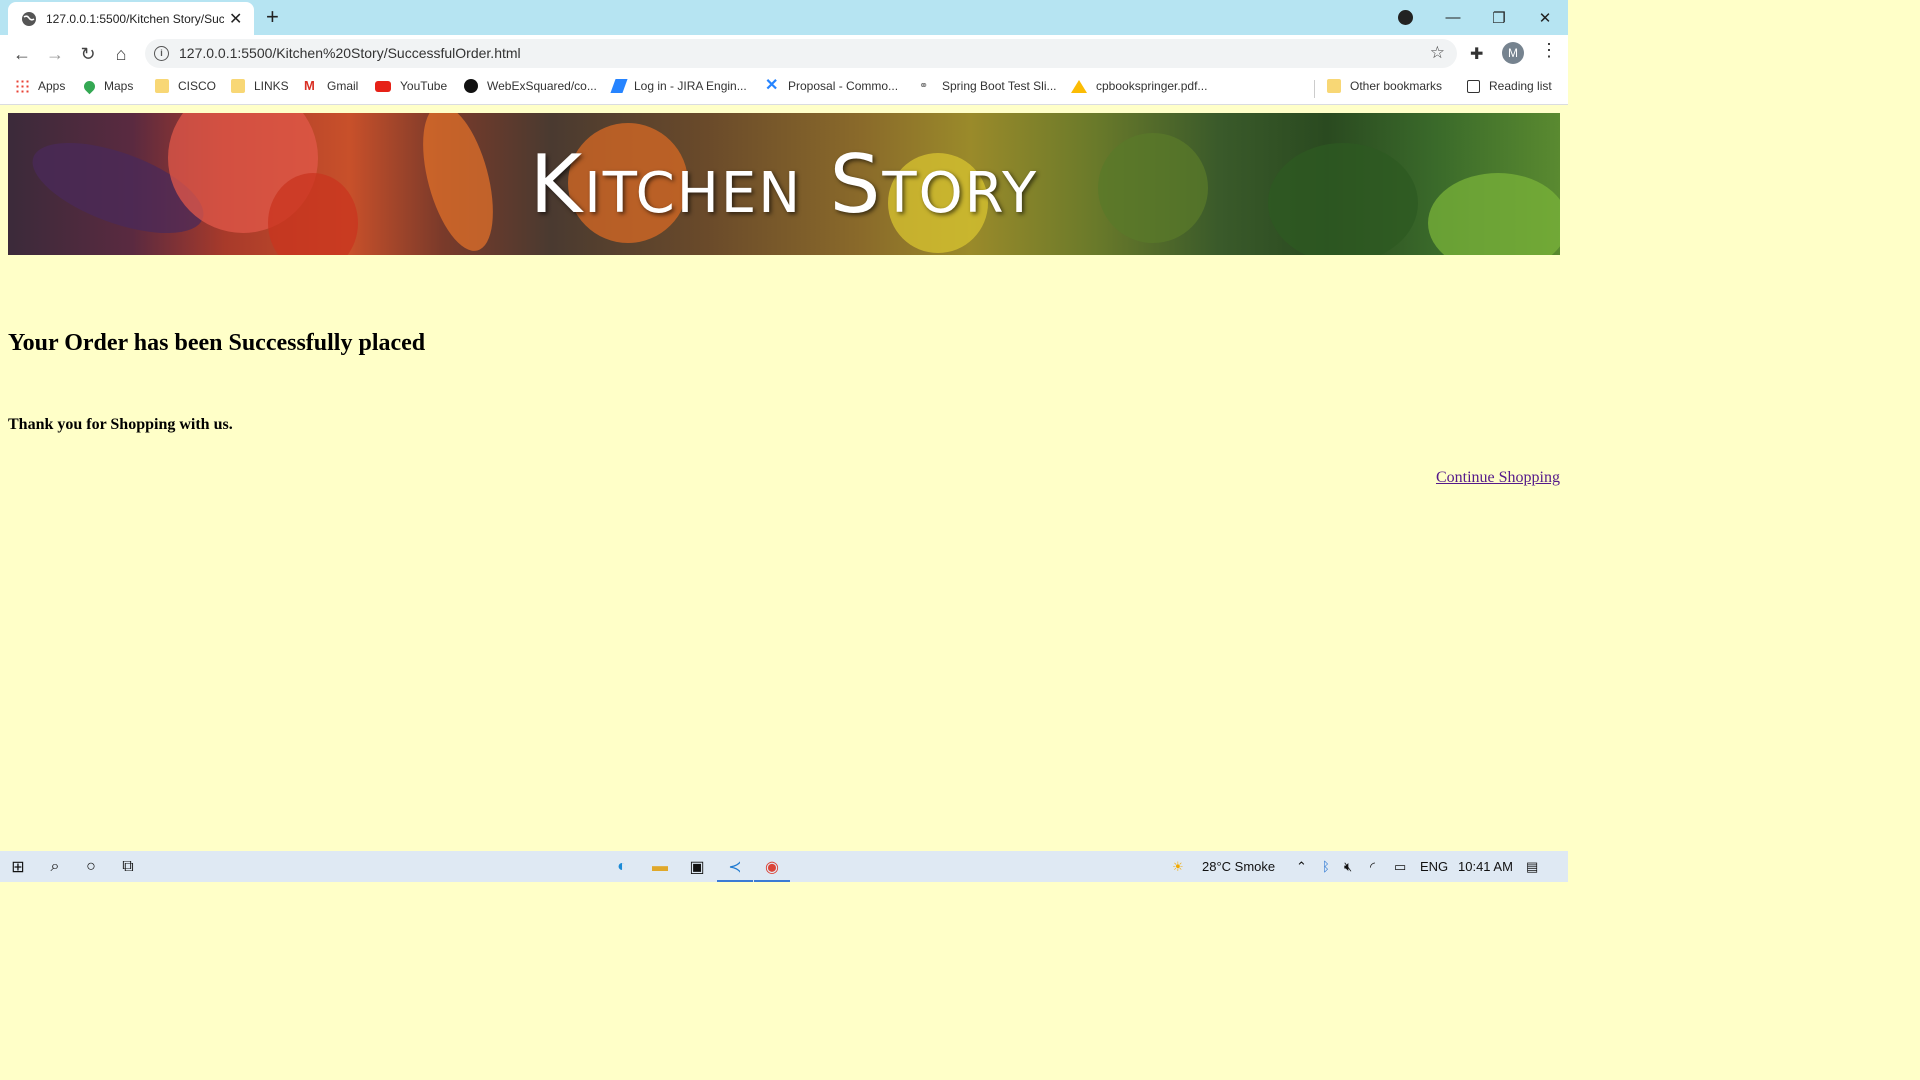 The height and width of the screenshot is (1080, 1920). What do you see at coordinates (1384, 86) in the screenshot?
I see `bookmark-other: Other bookmarks` at bounding box center [1384, 86].